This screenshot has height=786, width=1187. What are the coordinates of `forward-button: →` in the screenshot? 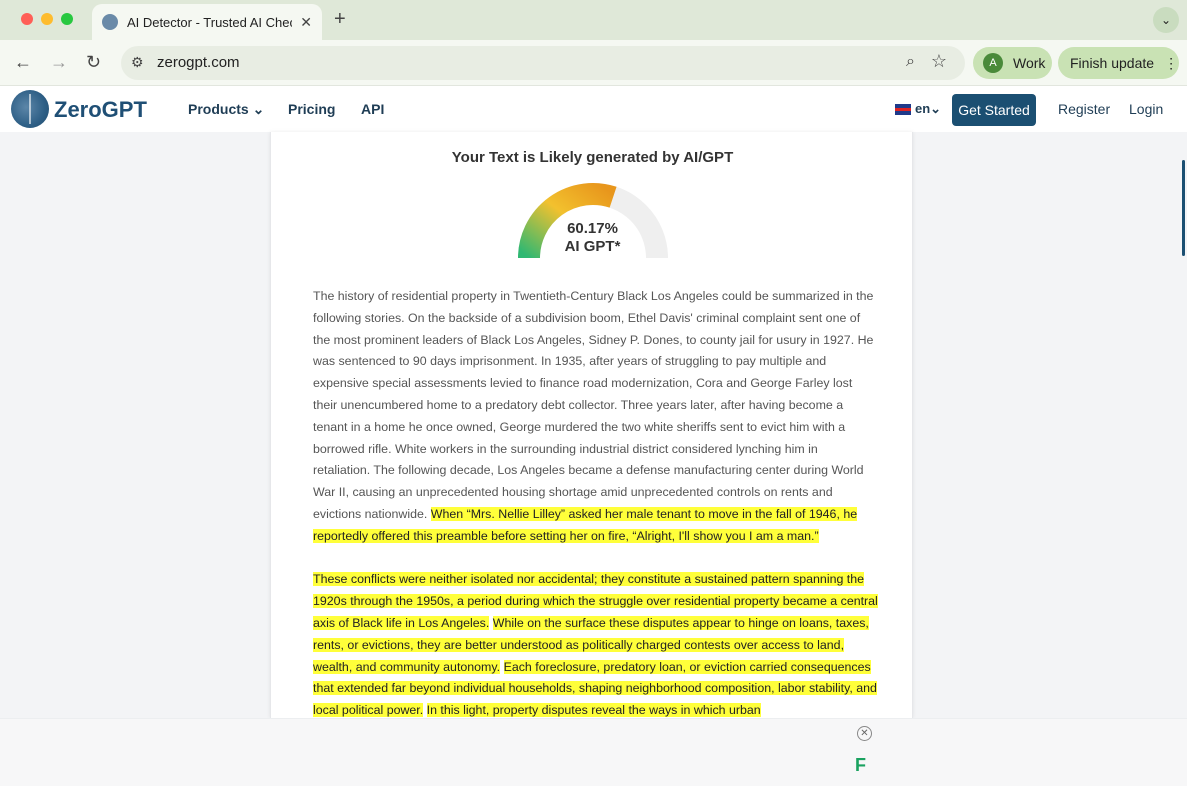 It's located at (59, 62).